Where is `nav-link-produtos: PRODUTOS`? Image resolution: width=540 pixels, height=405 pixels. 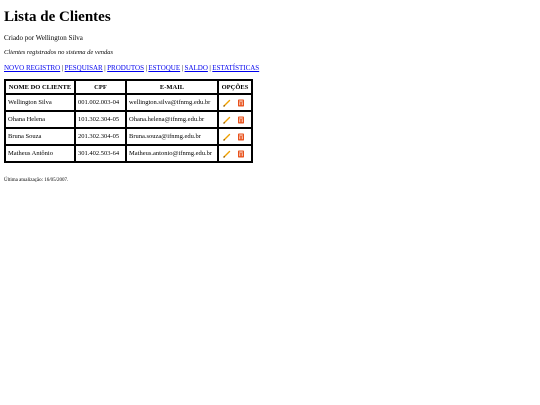
nav-link-produtos: PRODUTOS is located at coordinates (125, 68).